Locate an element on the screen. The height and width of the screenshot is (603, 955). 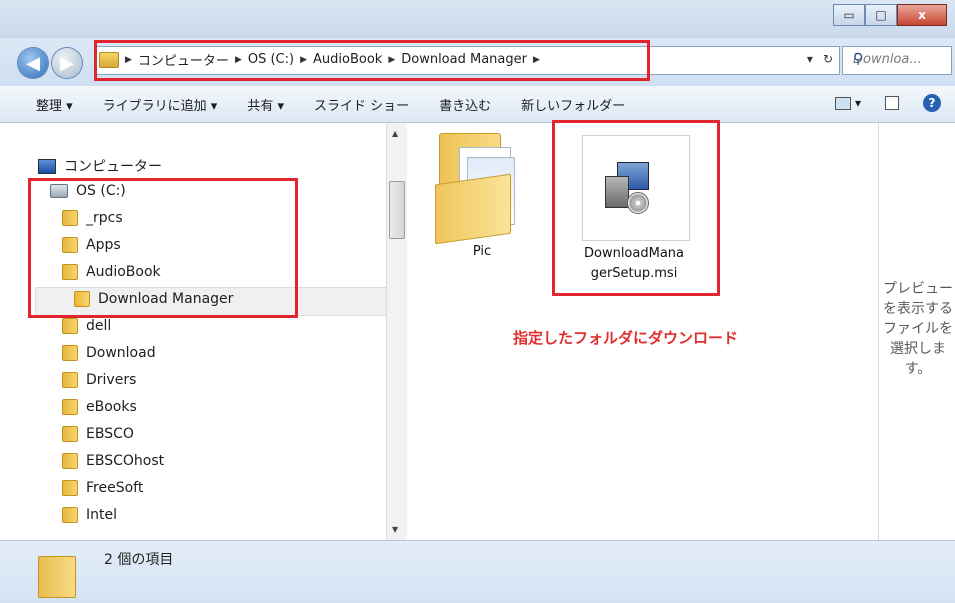
tree-label: eBooks is located at coordinates (111, 407).